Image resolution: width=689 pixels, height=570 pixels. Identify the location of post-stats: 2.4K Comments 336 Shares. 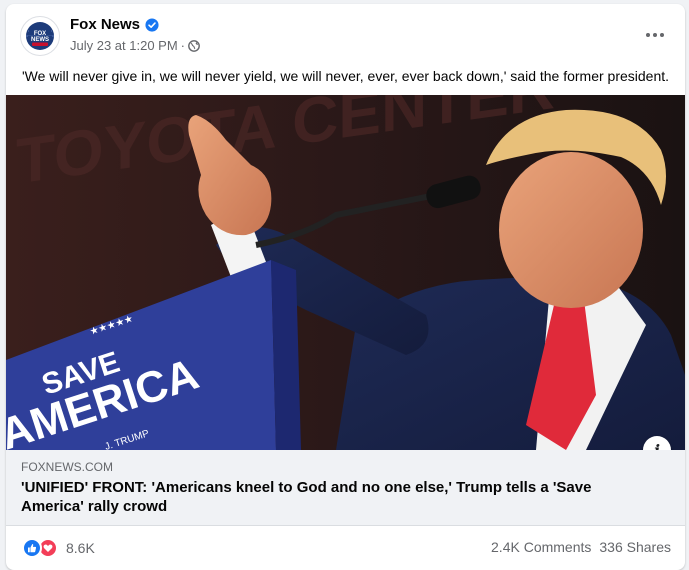
(581, 547).